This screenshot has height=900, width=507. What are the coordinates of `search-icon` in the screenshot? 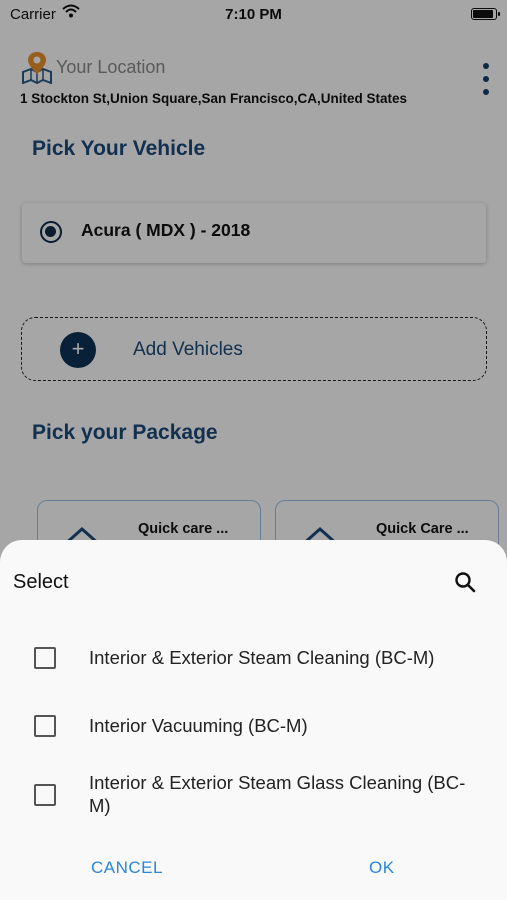 It's located at (465, 582).